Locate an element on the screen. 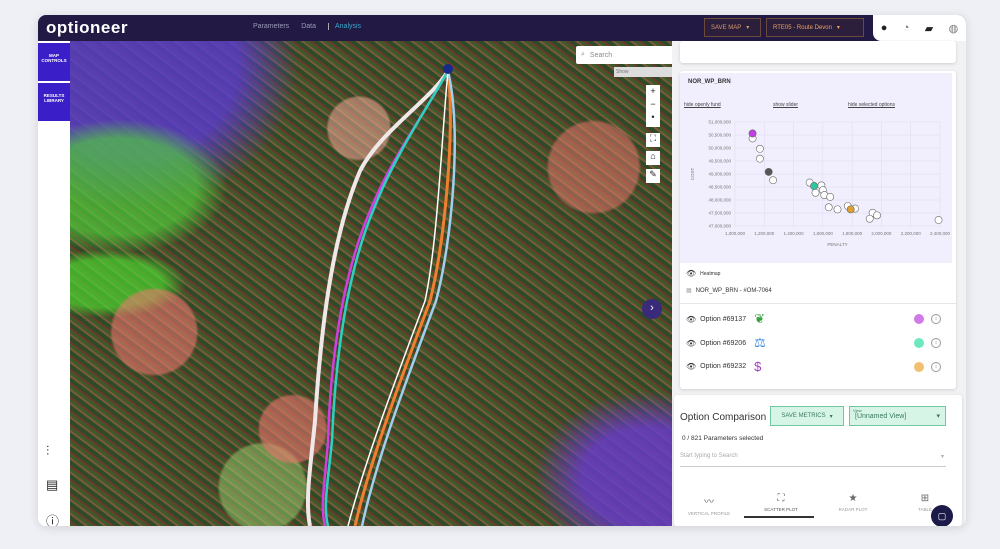 The width and height of the screenshot is (1000, 549). top-card is located at coordinates (818, 52).